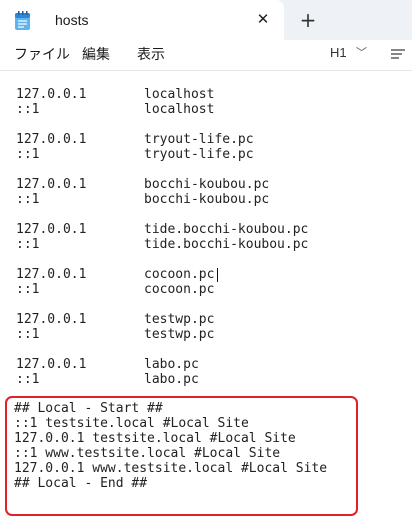 This screenshot has width=412, height=528. I want to click on tab-title: hosts, so click(72, 20).